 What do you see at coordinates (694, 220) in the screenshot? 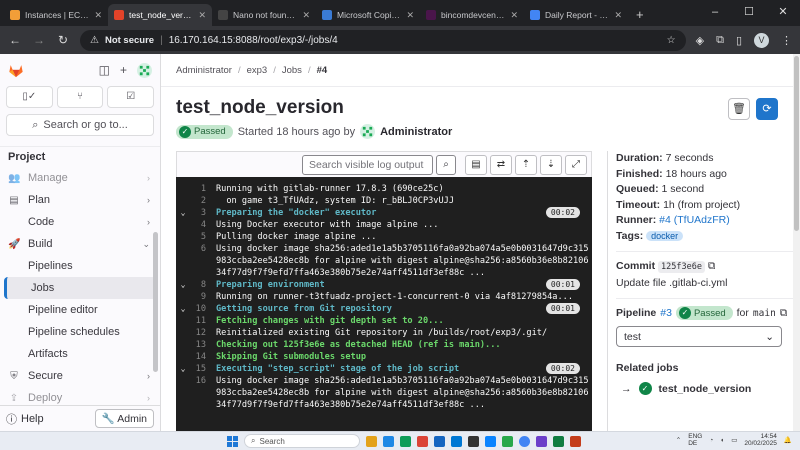
I see `runner-link: #4 (TfUAdzFR)` at bounding box center [694, 220].